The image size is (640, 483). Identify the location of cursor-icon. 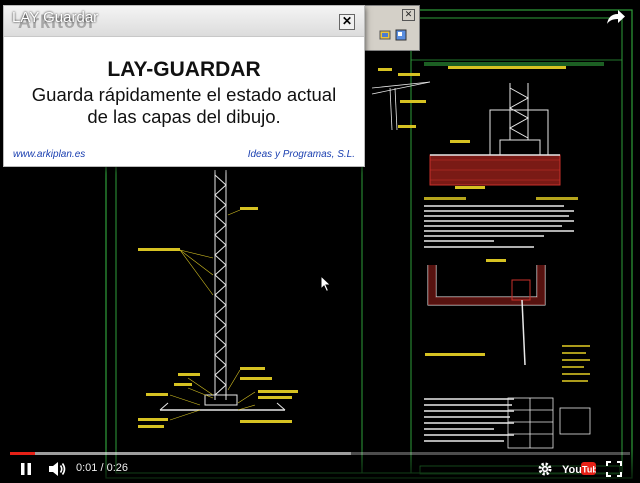
(326, 286).